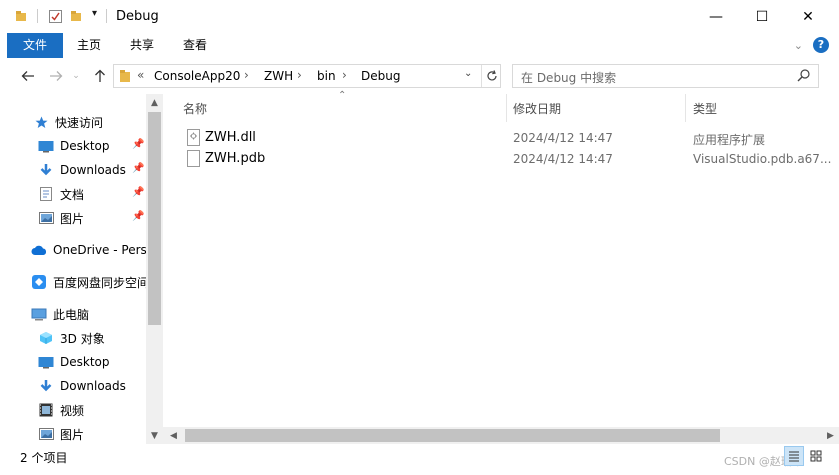 The image size is (839, 475). What do you see at coordinates (154, 102) in the screenshot?
I see `scroll-up-icon: ▲` at bounding box center [154, 102].